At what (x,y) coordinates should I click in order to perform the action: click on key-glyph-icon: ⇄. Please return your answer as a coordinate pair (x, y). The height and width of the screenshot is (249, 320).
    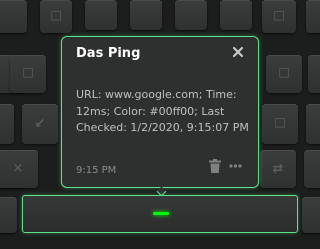
    Looking at the image, I should click on (278, 169).